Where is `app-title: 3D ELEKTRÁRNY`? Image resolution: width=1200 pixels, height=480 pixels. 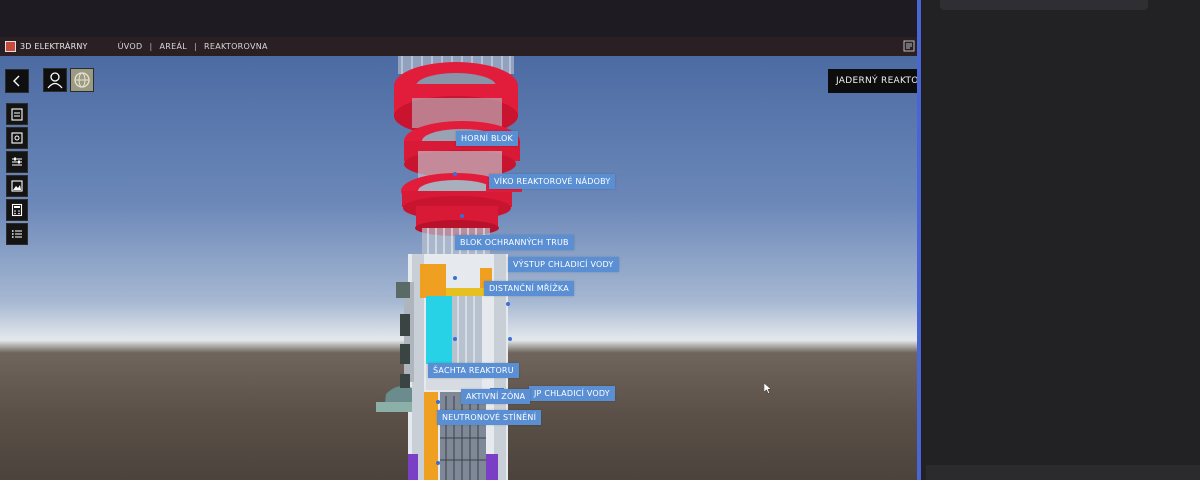 app-title: 3D ELEKTRÁRNY is located at coordinates (54, 46).